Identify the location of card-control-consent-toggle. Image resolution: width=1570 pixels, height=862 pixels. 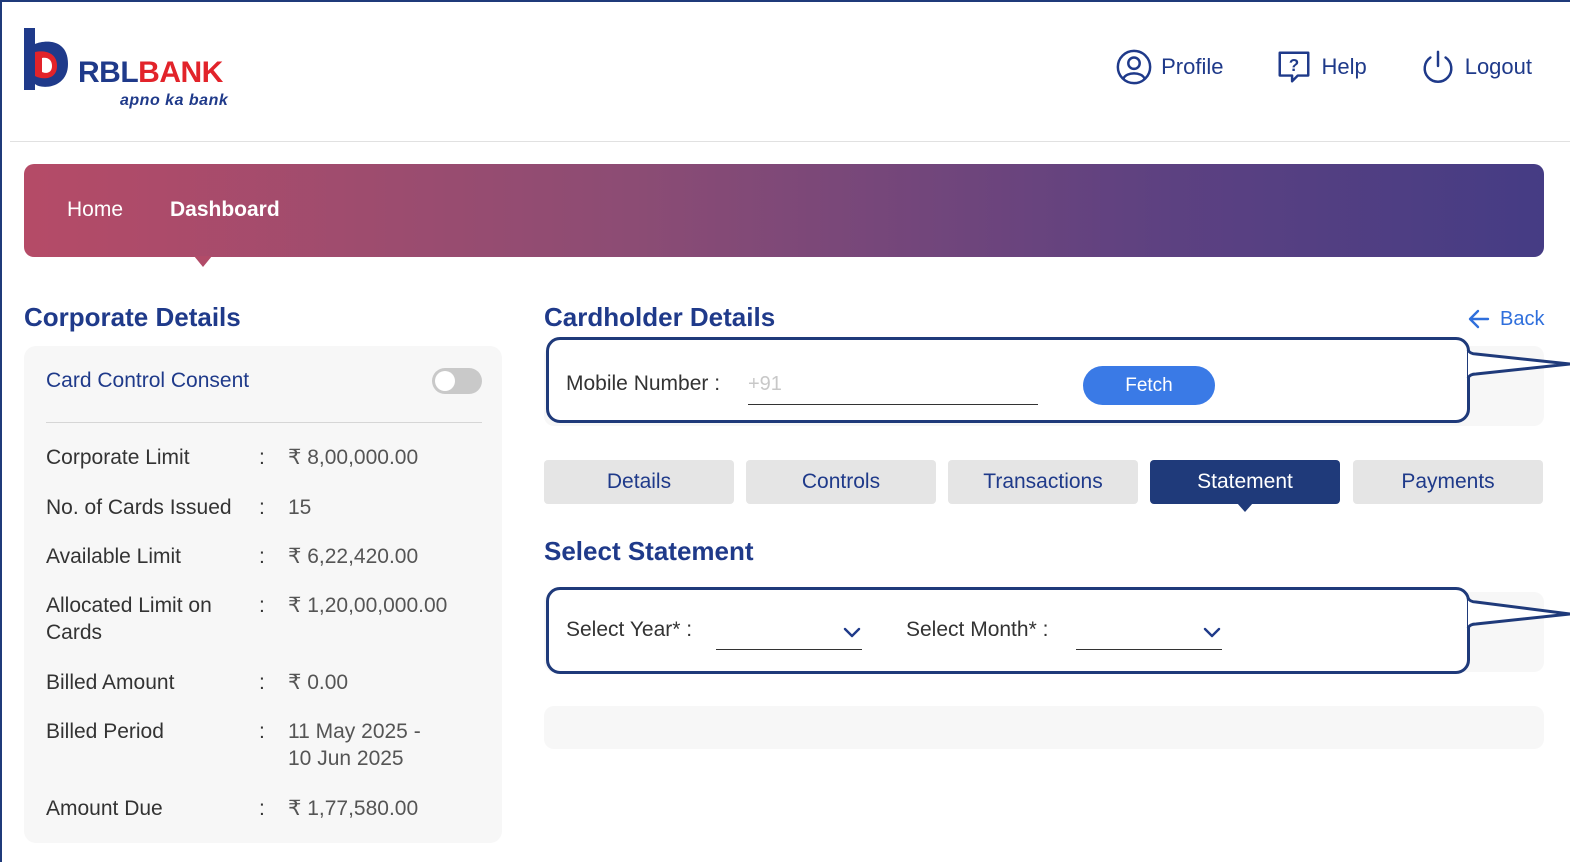
(457, 381).